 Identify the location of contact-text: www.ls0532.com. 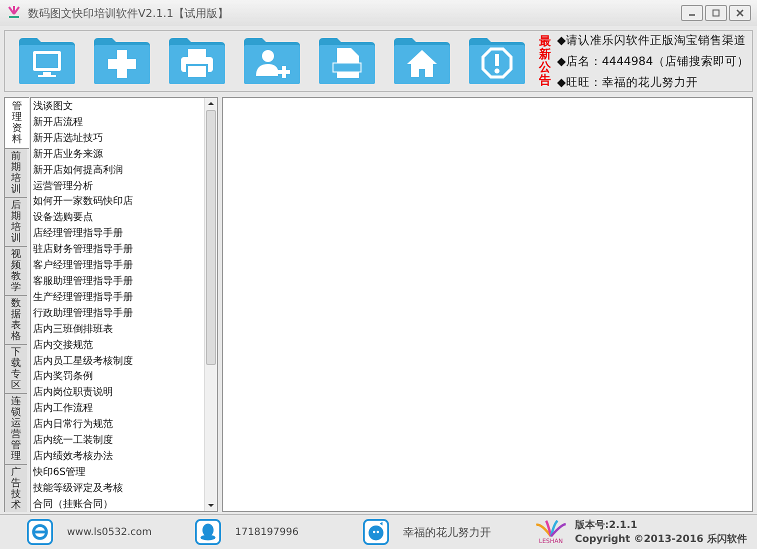
(109, 532).